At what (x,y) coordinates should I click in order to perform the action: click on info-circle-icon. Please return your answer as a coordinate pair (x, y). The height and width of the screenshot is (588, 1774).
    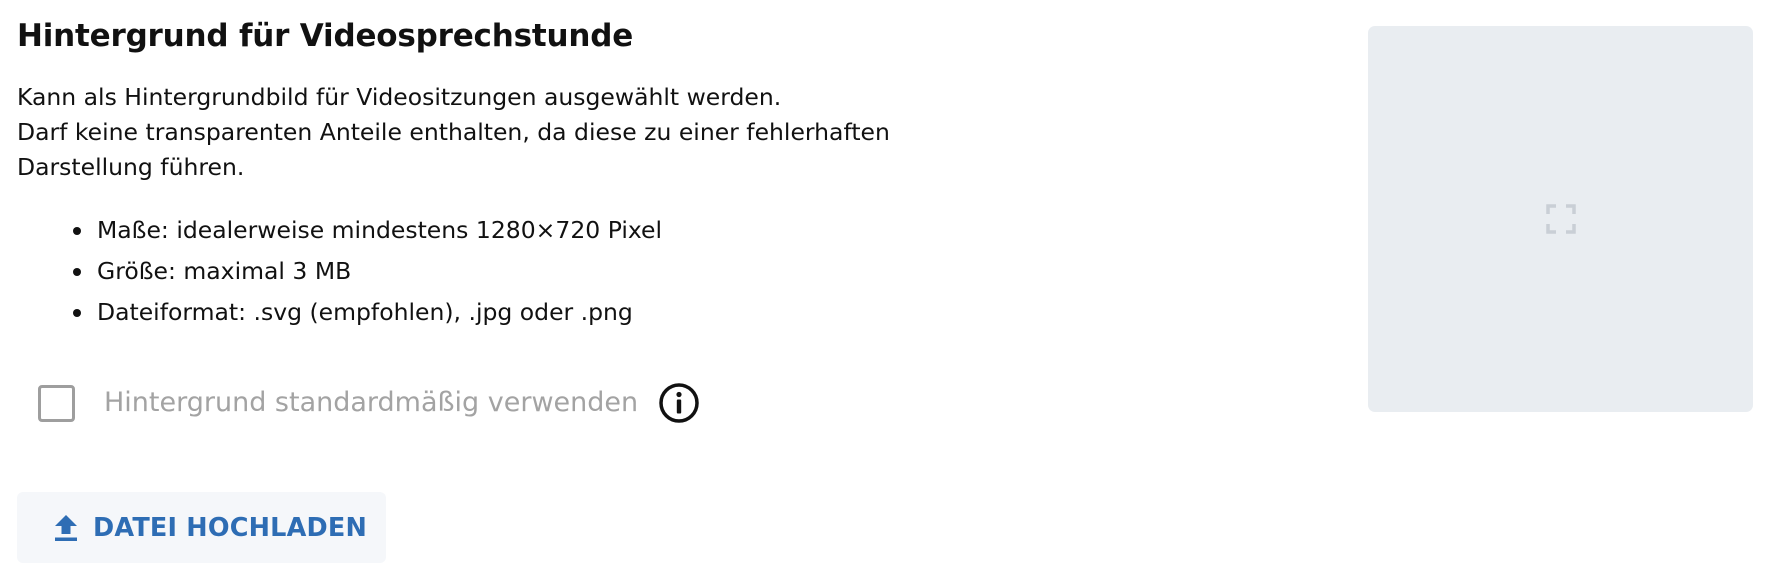
    Looking at the image, I should click on (679, 403).